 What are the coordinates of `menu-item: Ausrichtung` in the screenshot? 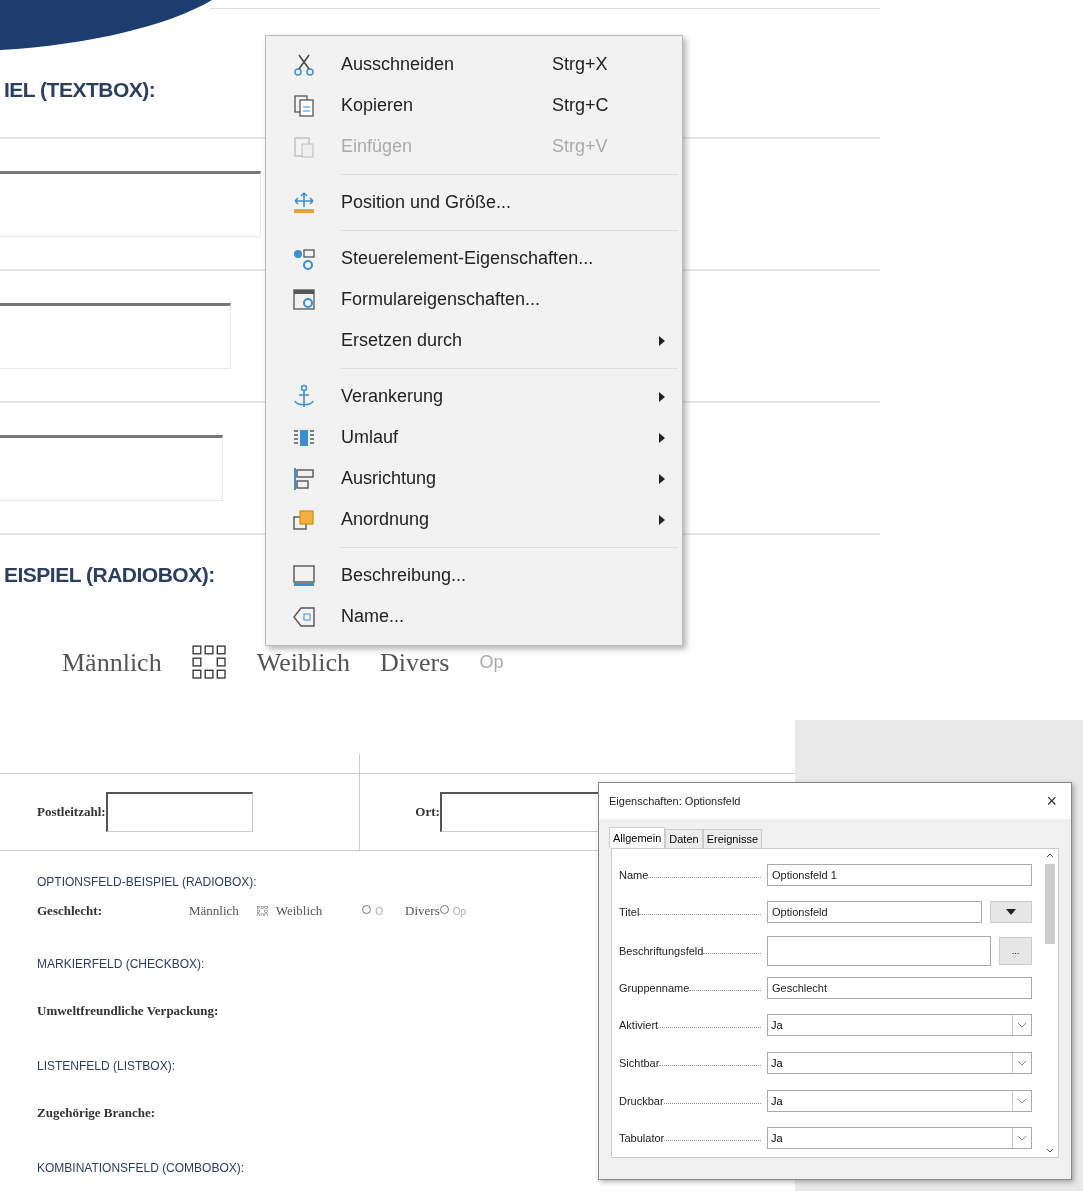 It's located at (474, 478).